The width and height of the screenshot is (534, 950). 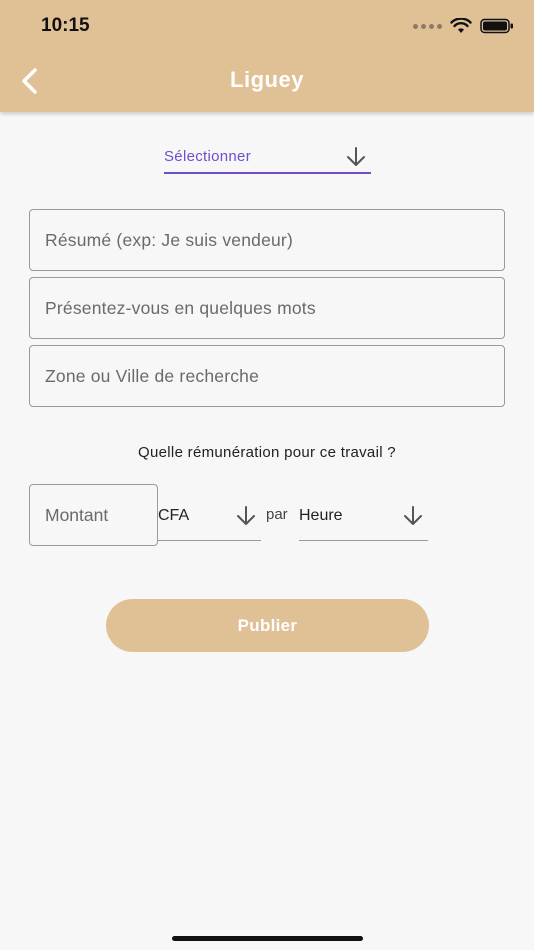 What do you see at coordinates (267, 157) in the screenshot?
I see `category-select: Sélectionner` at bounding box center [267, 157].